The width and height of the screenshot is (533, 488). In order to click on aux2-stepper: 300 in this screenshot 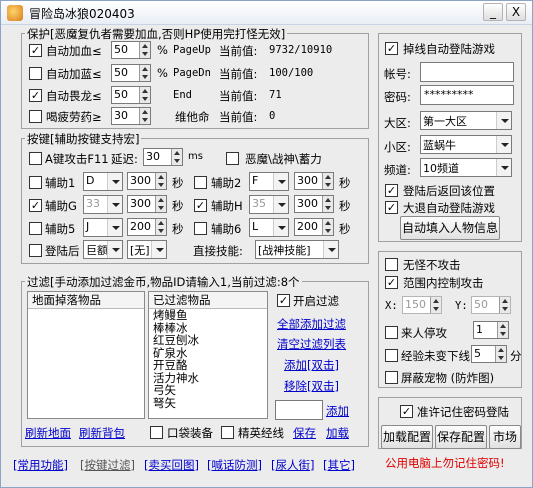, I will do `click(314, 181)`.